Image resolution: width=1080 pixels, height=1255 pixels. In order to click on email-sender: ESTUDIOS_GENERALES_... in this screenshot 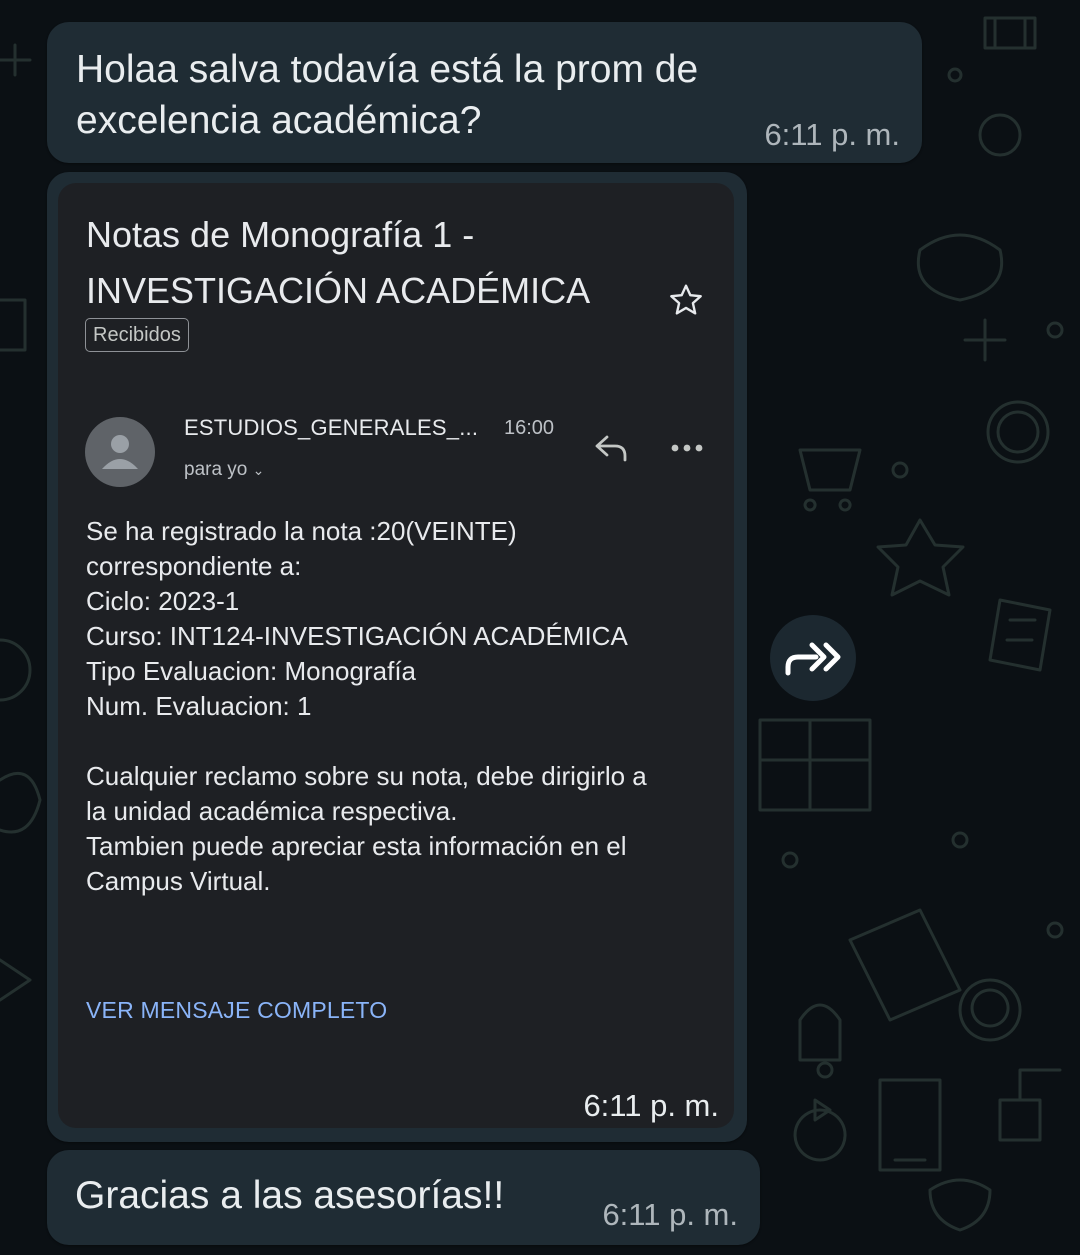, I will do `click(331, 427)`.